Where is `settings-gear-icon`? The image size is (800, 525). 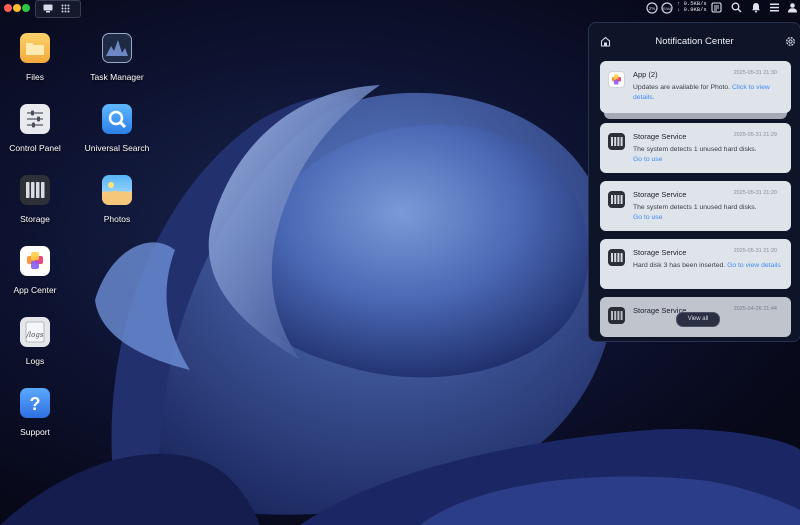
settings-gear-icon is located at coordinates (790, 41).